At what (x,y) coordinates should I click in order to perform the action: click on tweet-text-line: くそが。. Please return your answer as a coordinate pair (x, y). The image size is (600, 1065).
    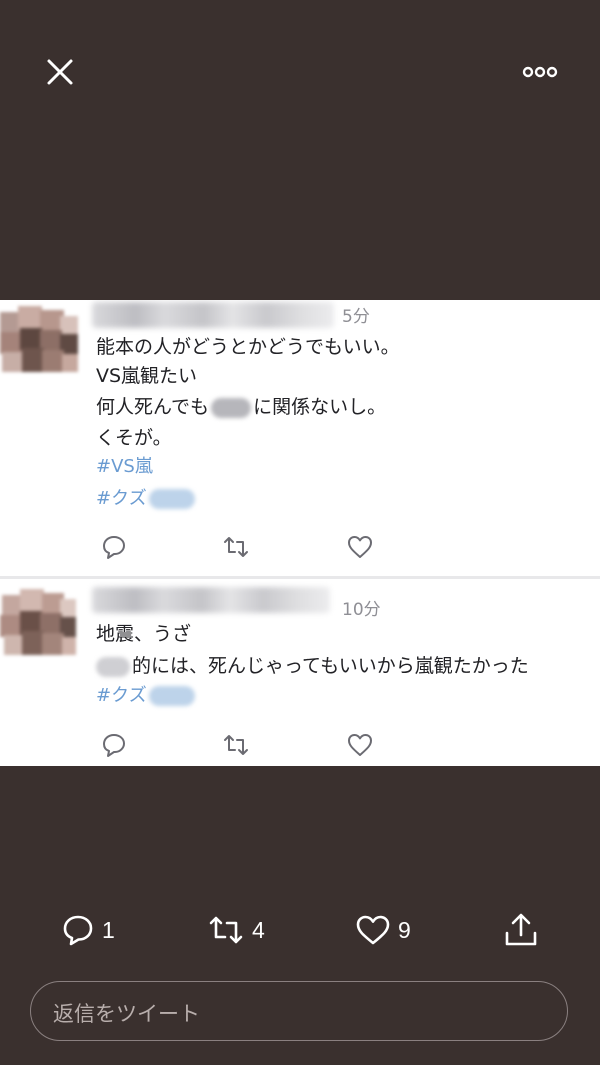
    Looking at the image, I should click on (134, 438).